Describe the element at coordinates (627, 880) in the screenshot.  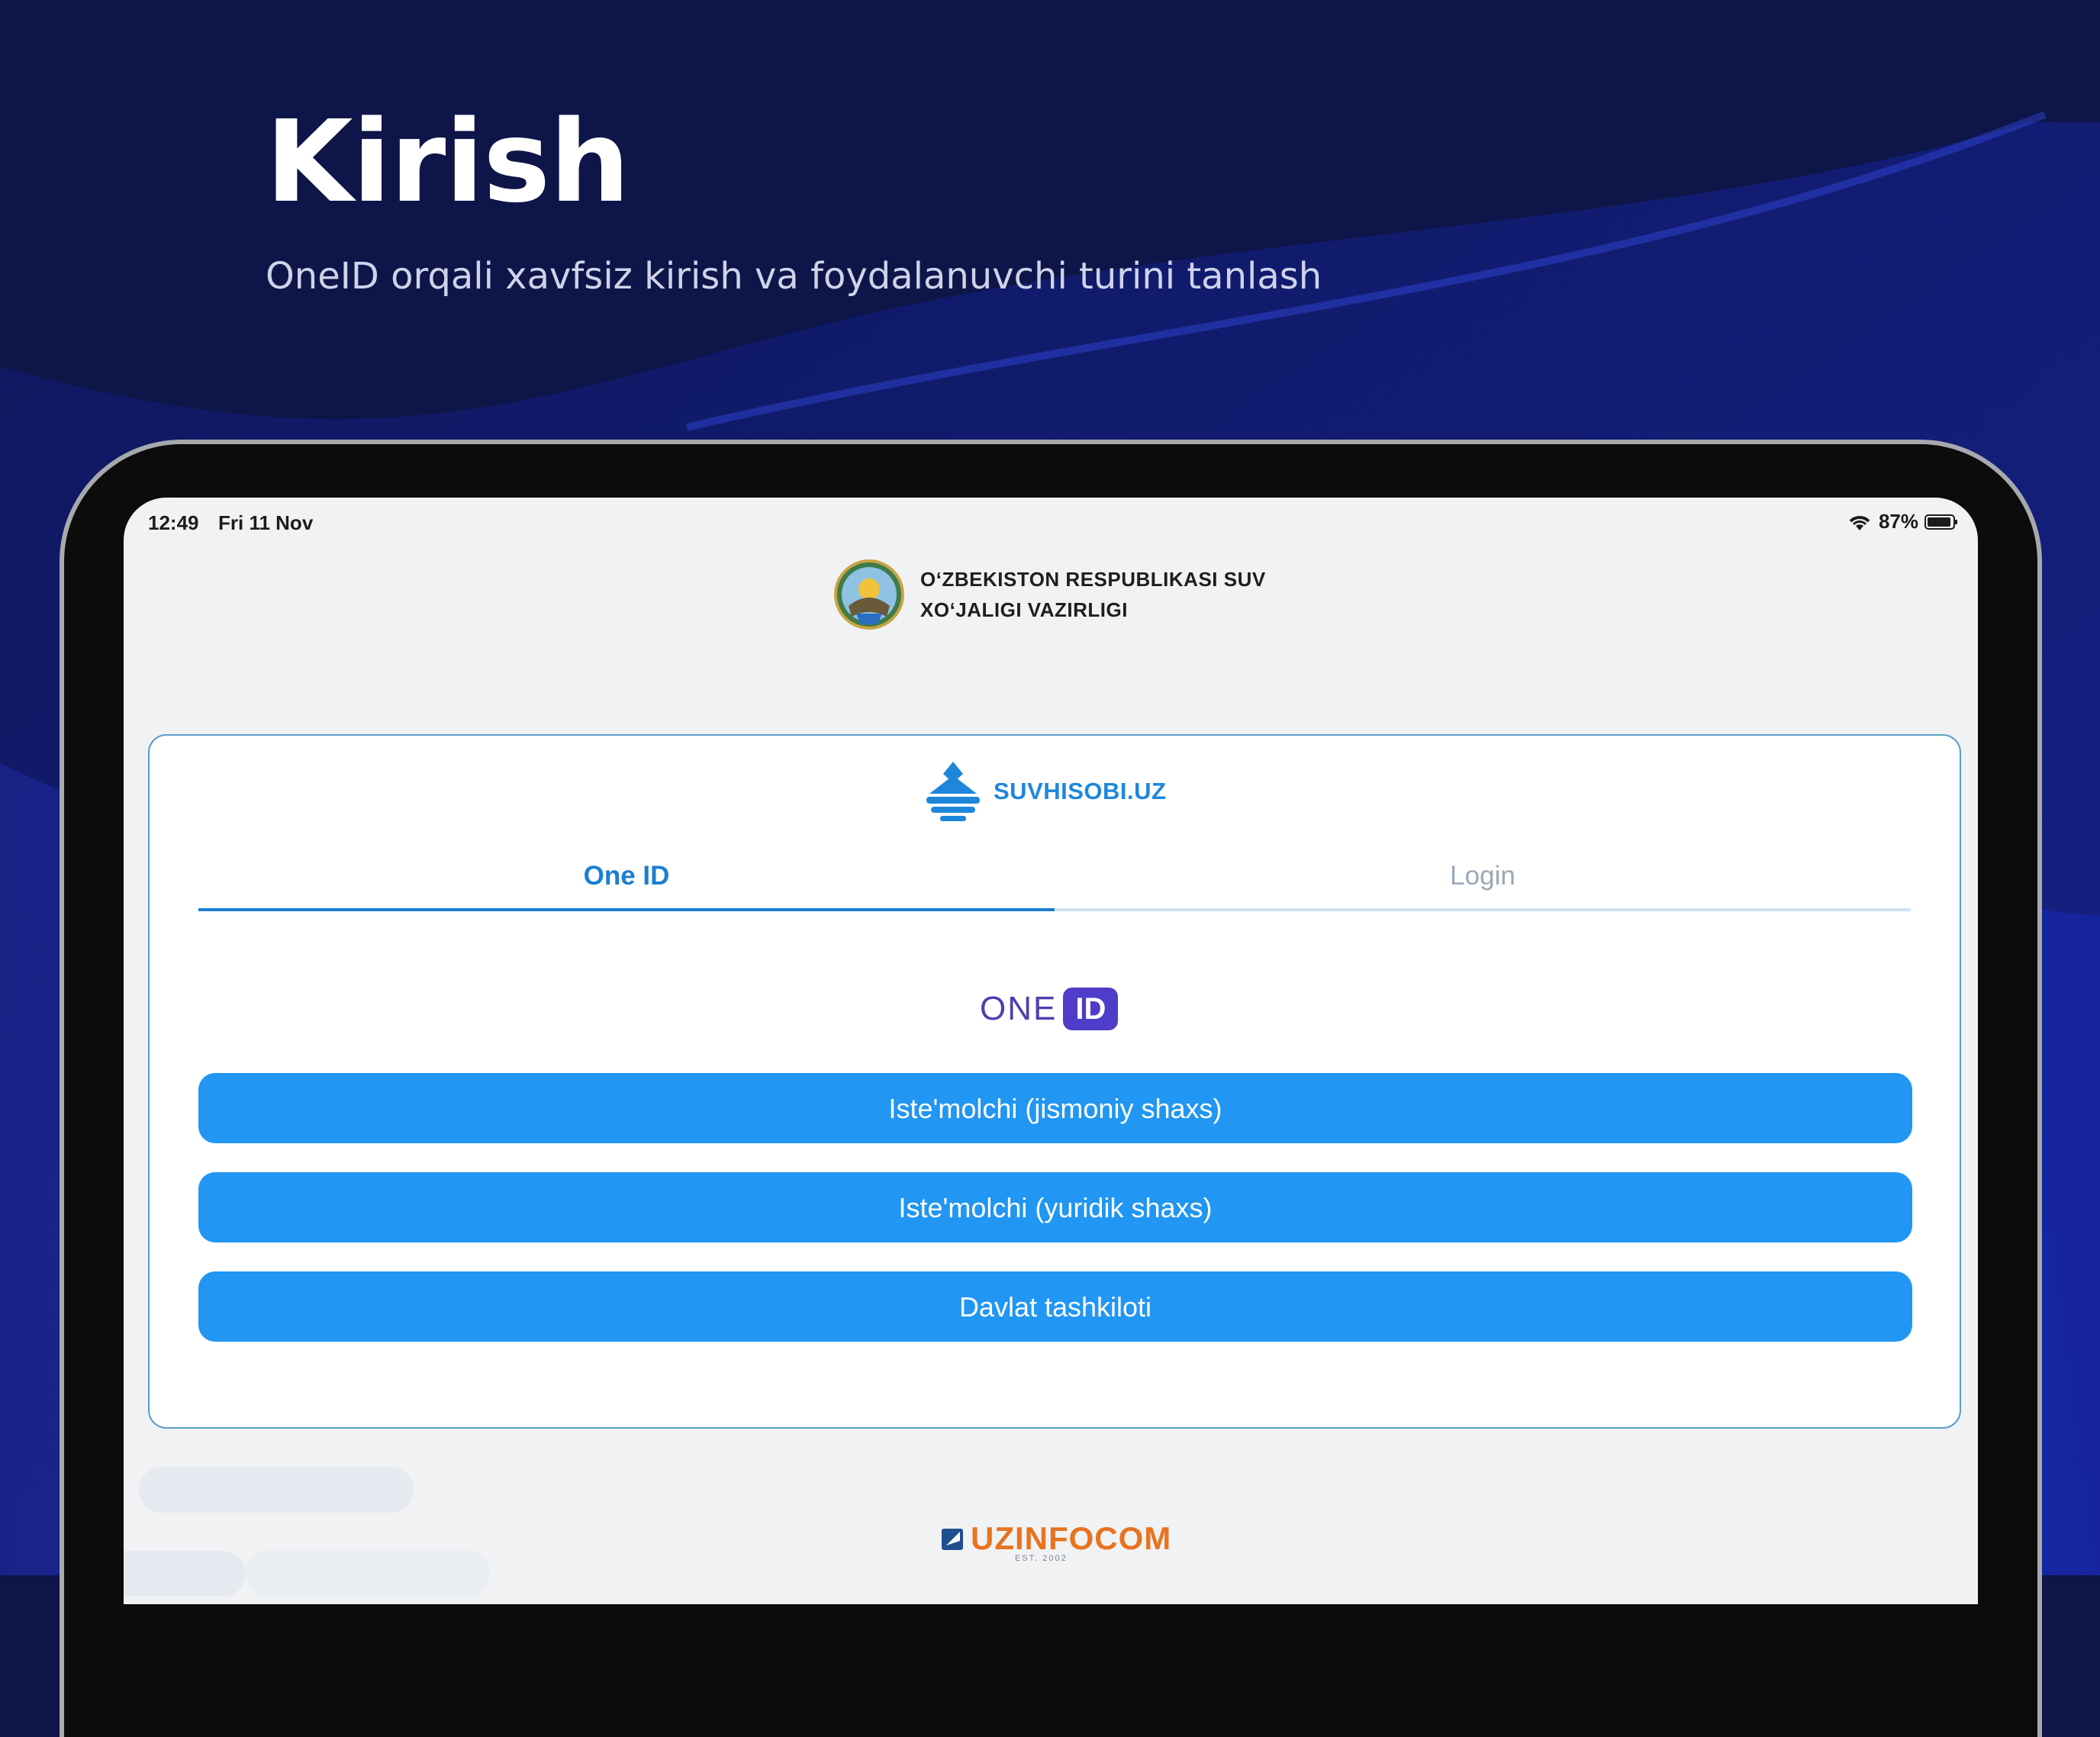
I see `tab-one-id: One ID` at that location.